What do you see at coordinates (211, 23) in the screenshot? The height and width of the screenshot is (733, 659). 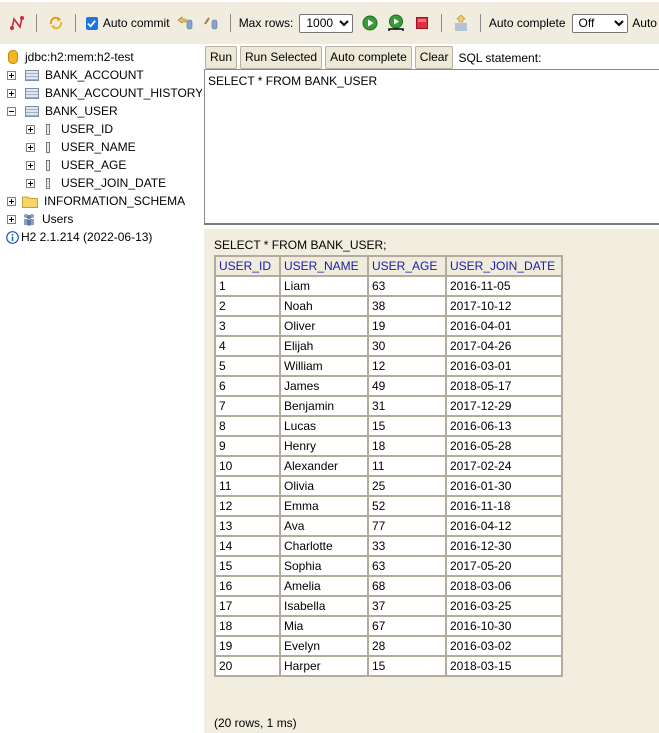 I see `commit-icon` at bounding box center [211, 23].